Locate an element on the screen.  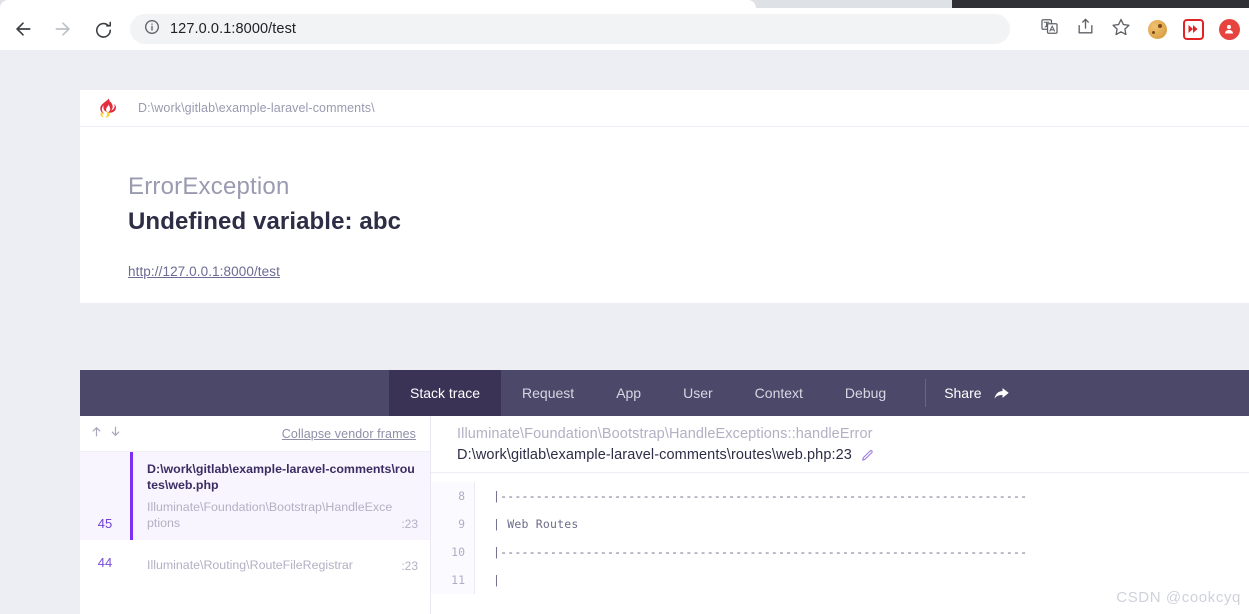
code-line-number: 8 is located at coordinates (461, 496).